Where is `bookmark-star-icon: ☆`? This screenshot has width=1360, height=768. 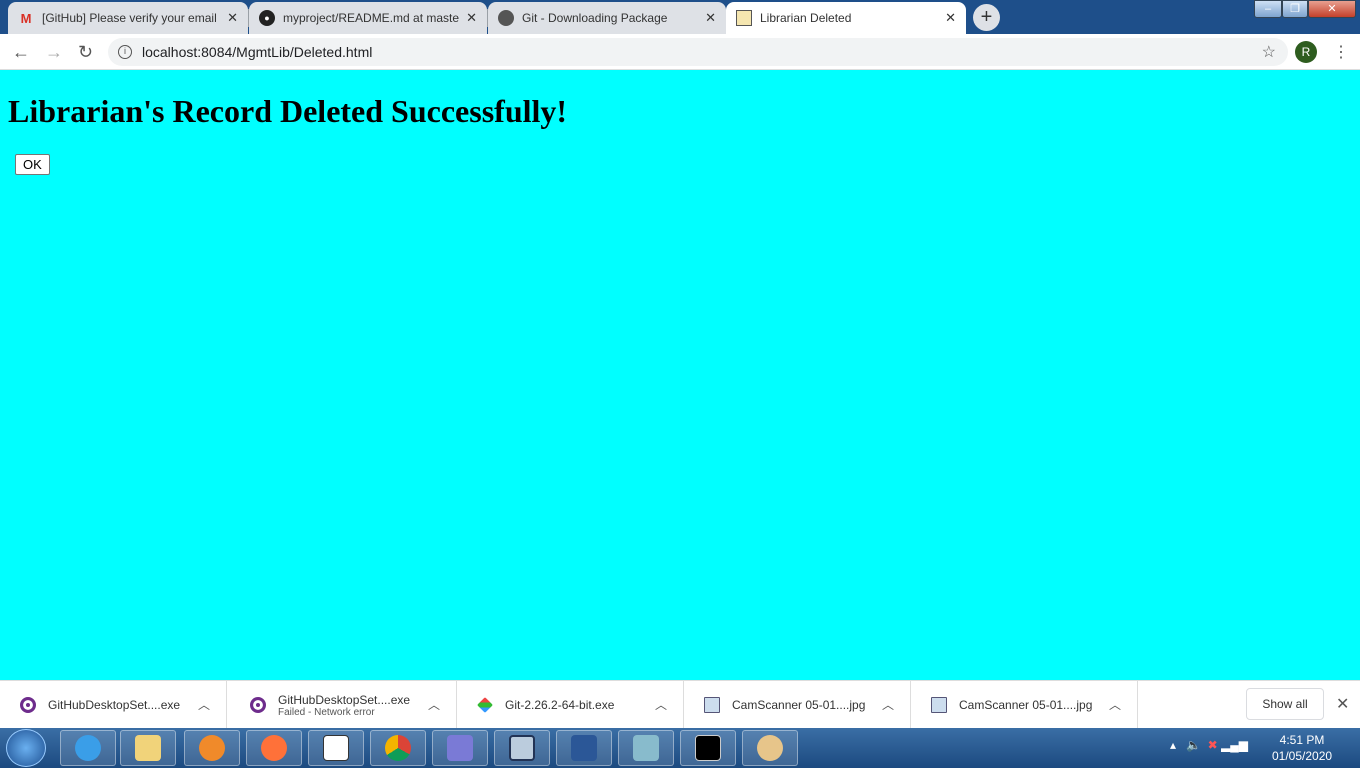 bookmark-star-icon: ☆ is located at coordinates (1269, 52).